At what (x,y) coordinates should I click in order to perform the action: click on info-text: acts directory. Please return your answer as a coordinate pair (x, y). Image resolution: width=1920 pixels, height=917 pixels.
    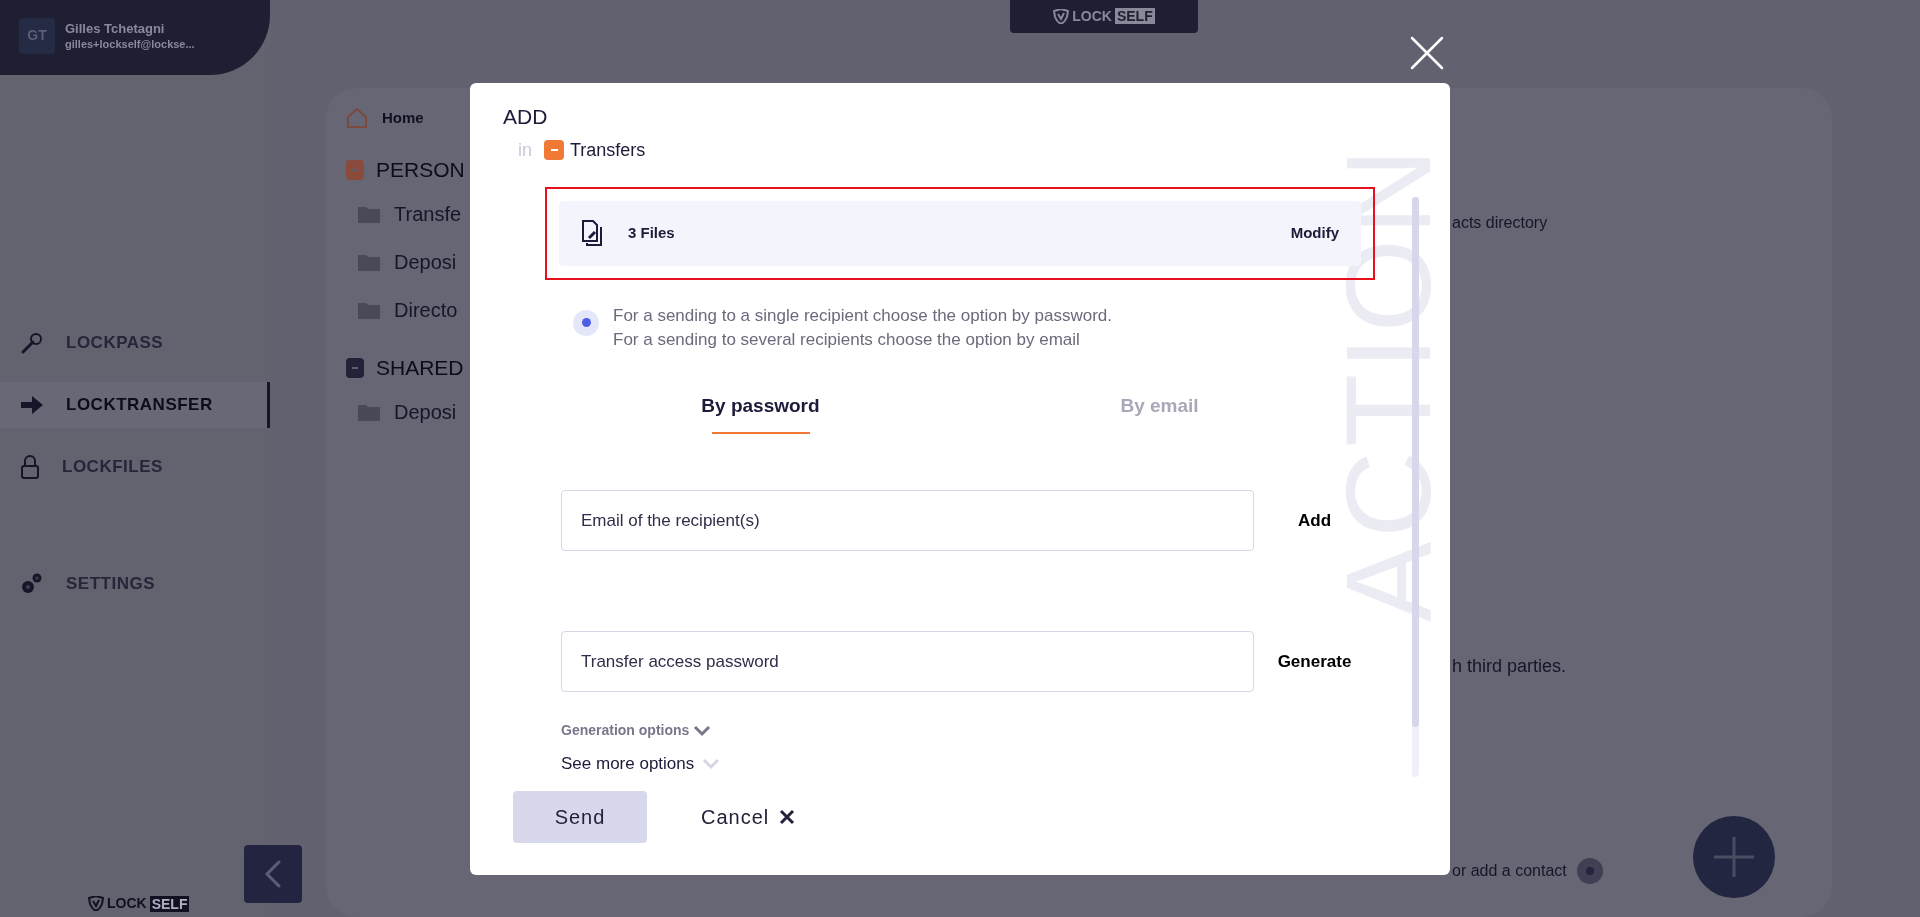
    Looking at the image, I should click on (1500, 222).